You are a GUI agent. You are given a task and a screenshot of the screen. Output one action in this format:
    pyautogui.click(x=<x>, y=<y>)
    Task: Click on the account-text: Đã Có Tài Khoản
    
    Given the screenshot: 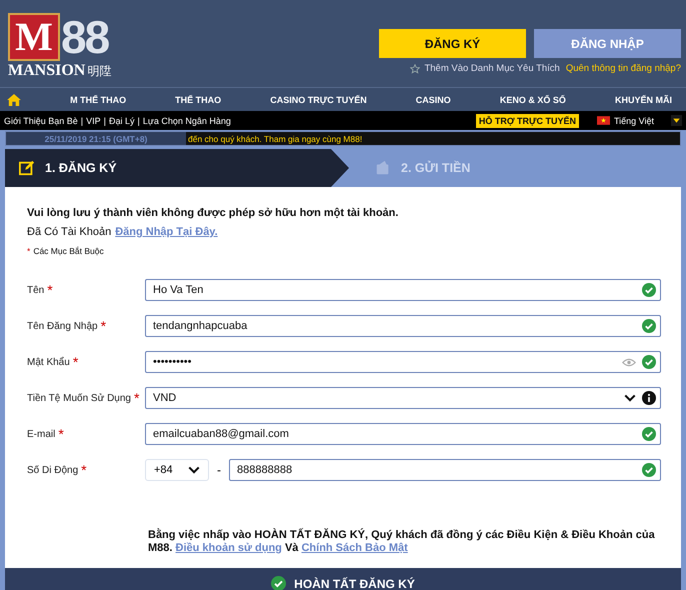 What is the action you would take?
    pyautogui.click(x=69, y=232)
    